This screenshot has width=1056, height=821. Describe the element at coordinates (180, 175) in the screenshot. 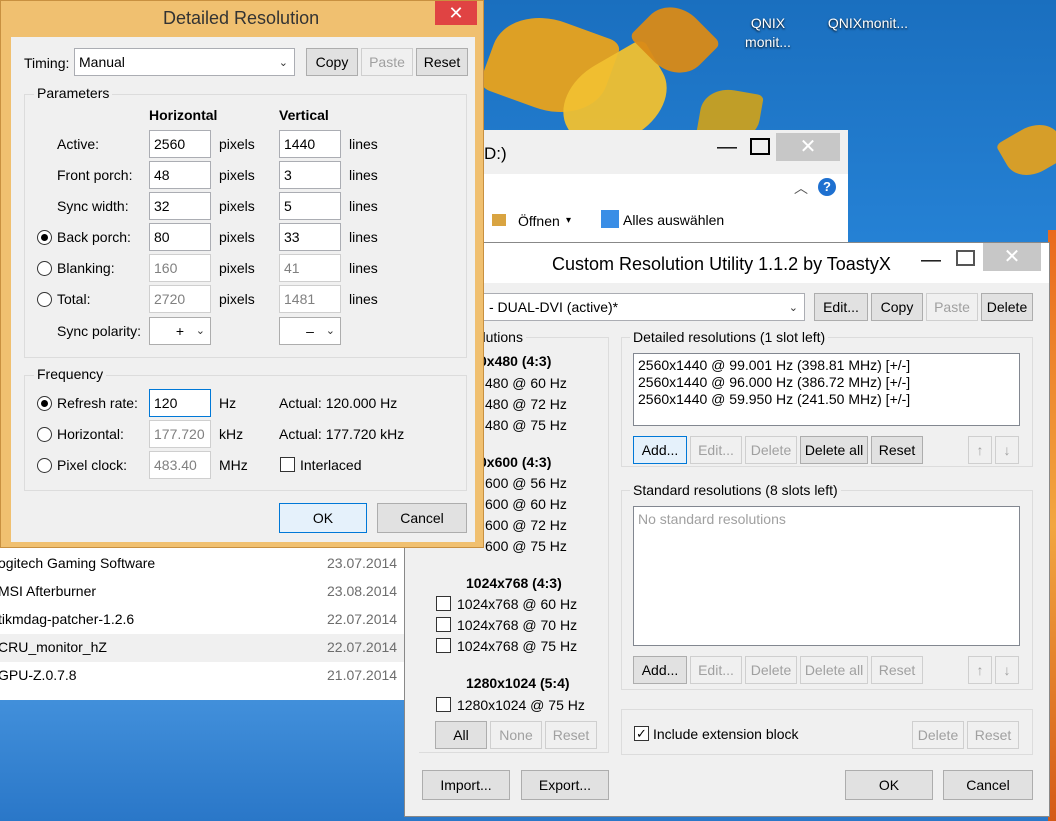

I see `front-porch-h-input: 48` at that location.